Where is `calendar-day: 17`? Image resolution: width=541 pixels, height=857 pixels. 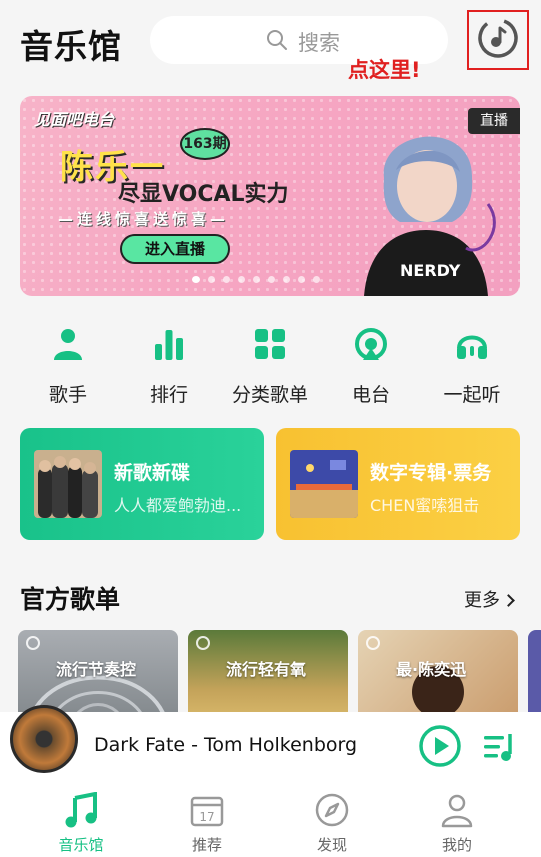 calendar-day: 17 is located at coordinates (206, 817).